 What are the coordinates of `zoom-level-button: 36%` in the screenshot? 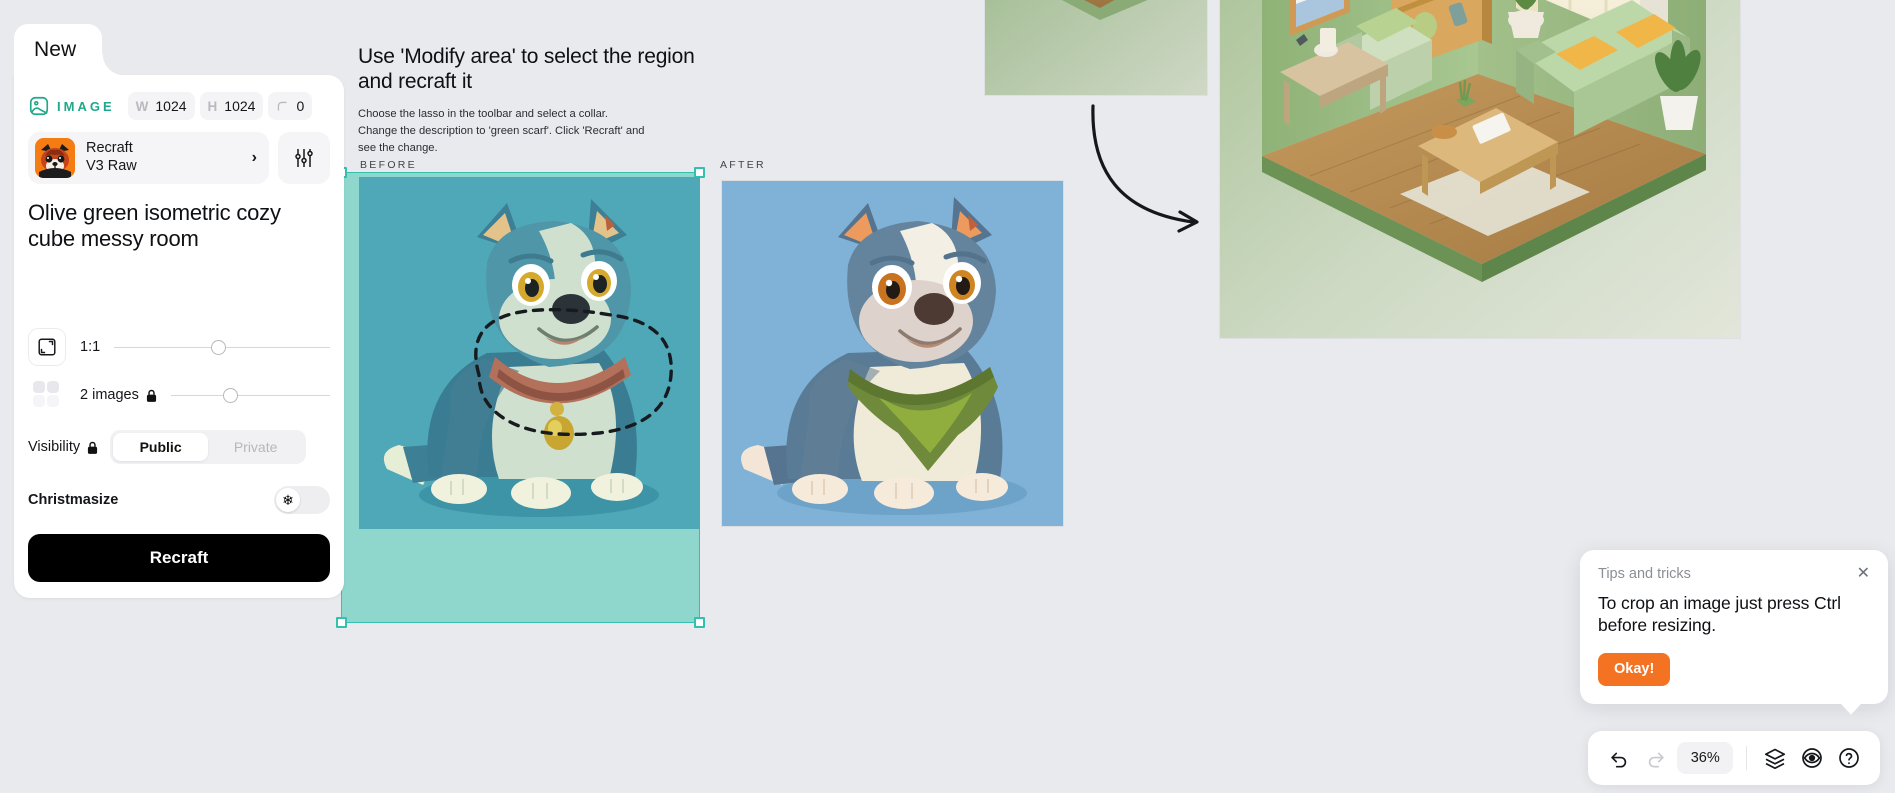 It's located at (1705, 758).